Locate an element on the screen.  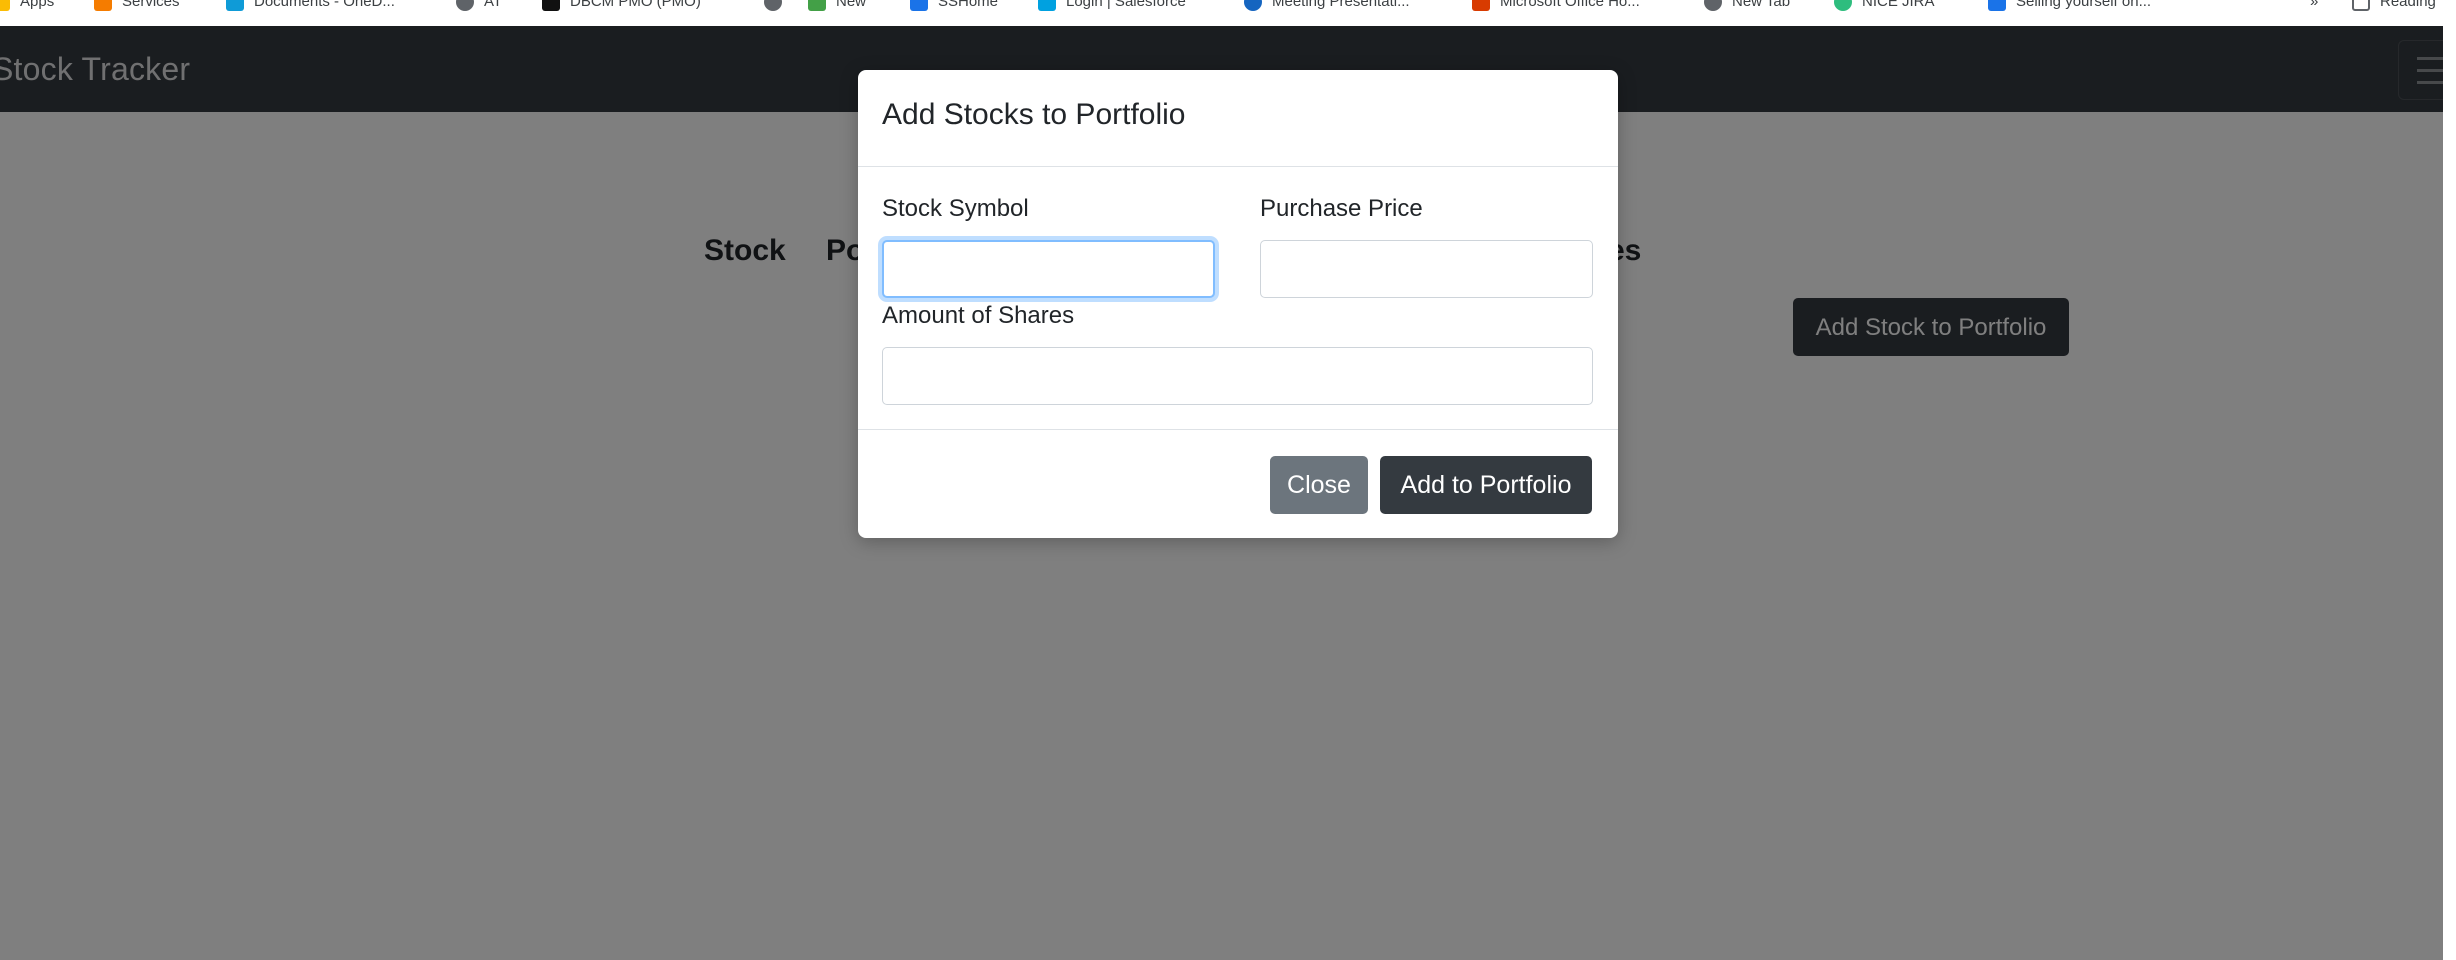
purchase-price-input is located at coordinates (1426, 269).